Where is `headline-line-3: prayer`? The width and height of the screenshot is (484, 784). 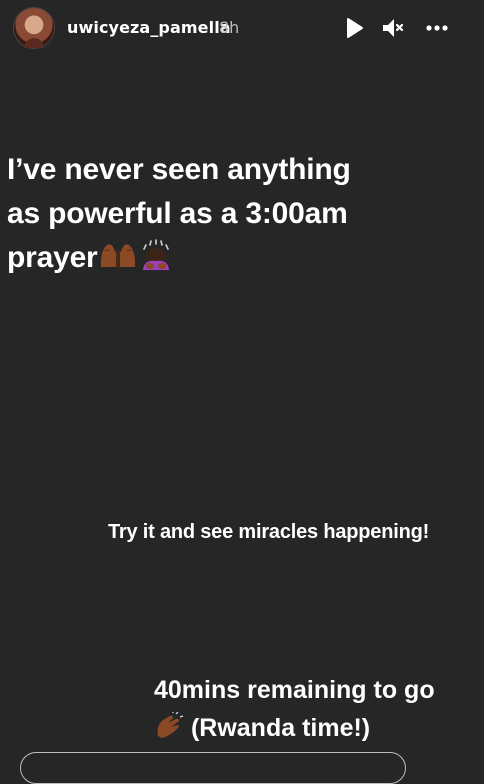 headline-line-3: prayer is located at coordinates (237, 260).